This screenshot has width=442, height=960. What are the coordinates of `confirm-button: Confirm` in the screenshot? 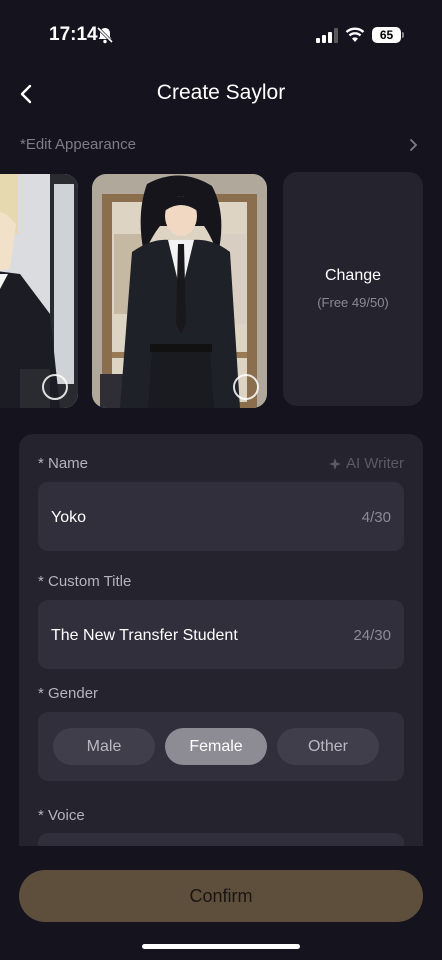 It's located at (221, 896).